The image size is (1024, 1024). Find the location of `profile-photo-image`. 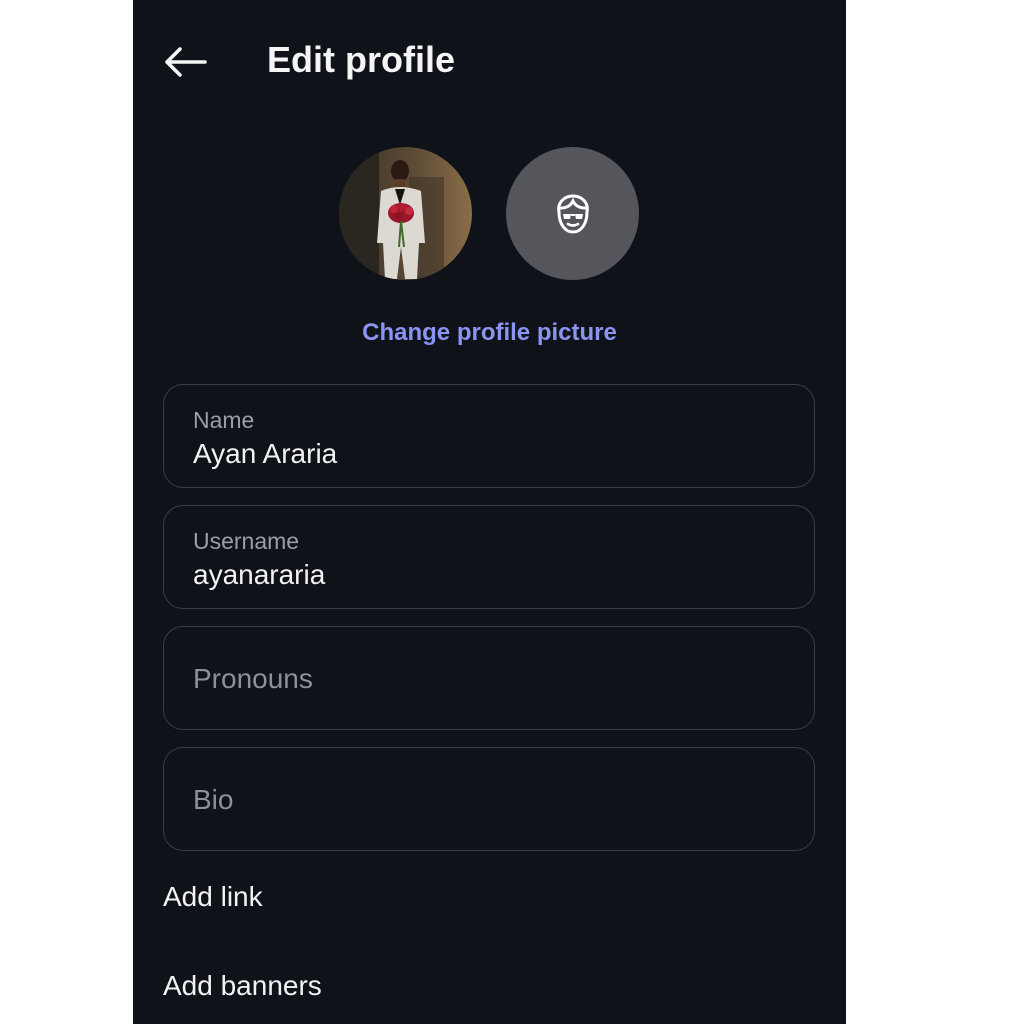

profile-photo-image is located at coordinates (405, 213).